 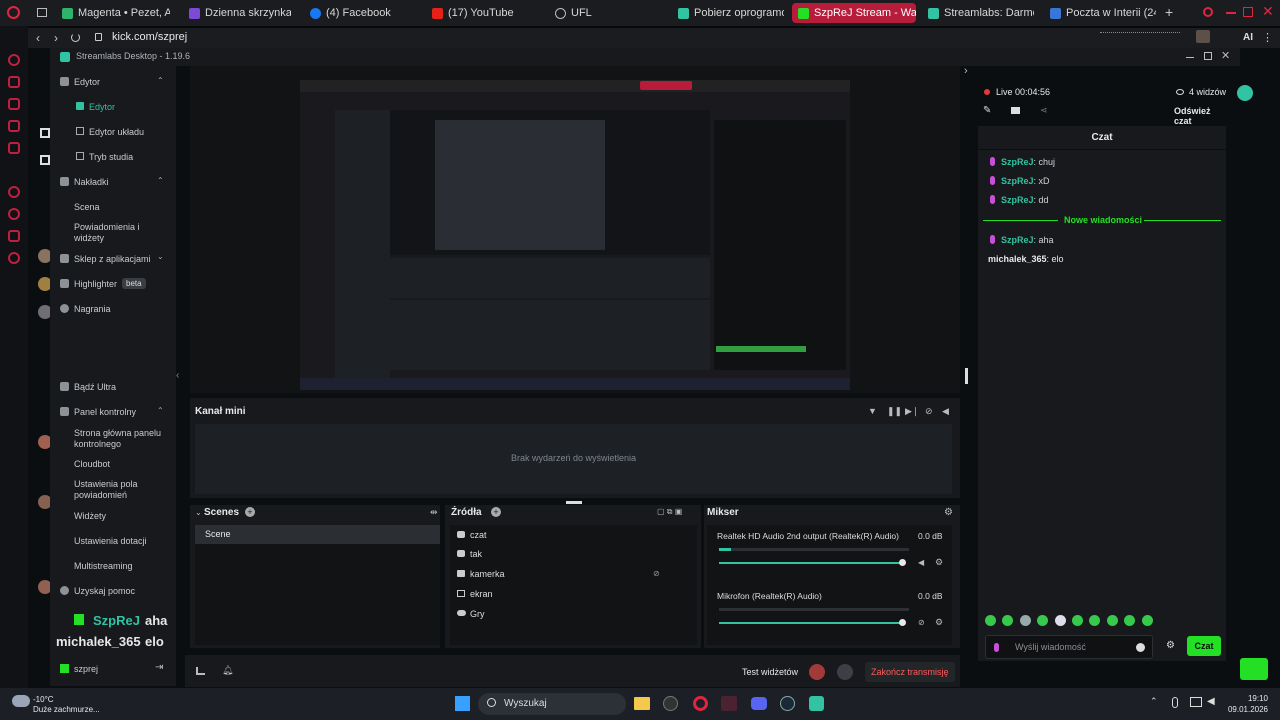 I want to click on menu-icon: ⋮, so click(x=1267, y=37).